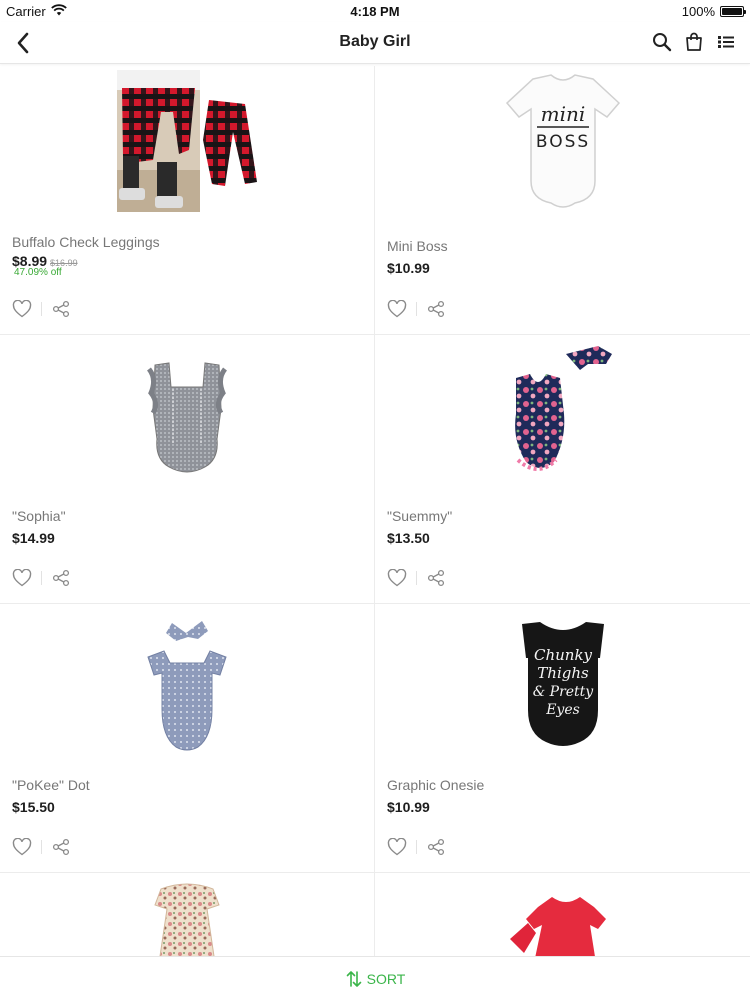  Describe the element at coordinates (33, 538) in the screenshot. I see `product-price: $14.99` at that location.